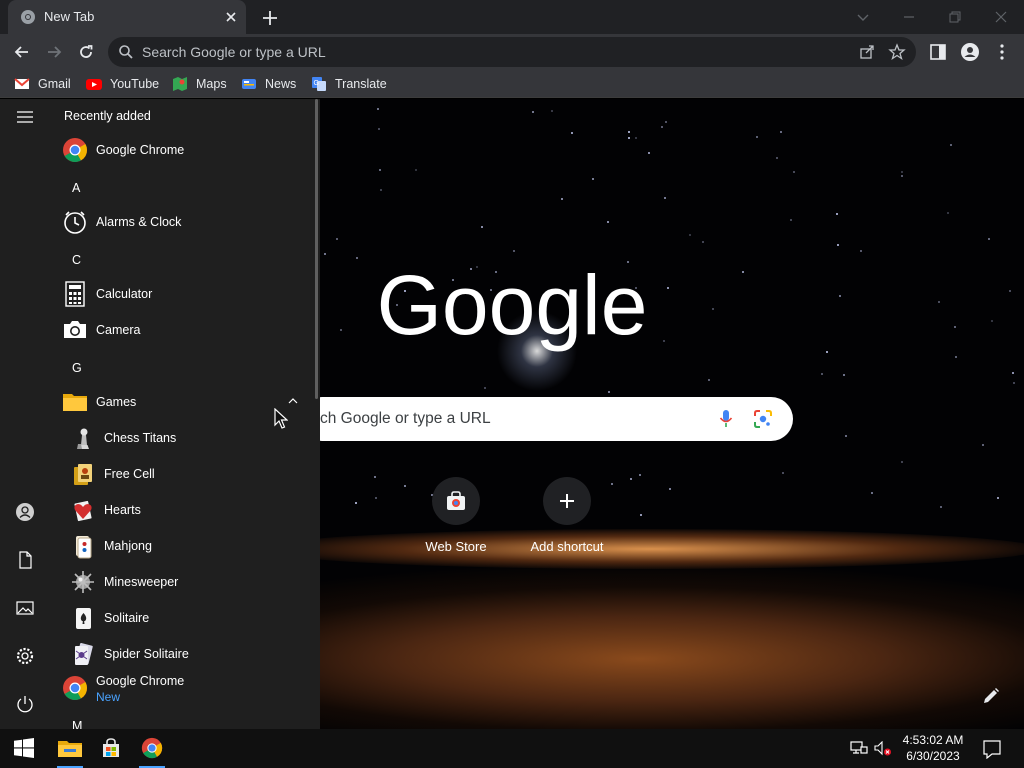  What do you see at coordinates (546, 419) in the screenshot?
I see `ntp-search-box: ch Google or type a URL` at bounding box center [546, 419].